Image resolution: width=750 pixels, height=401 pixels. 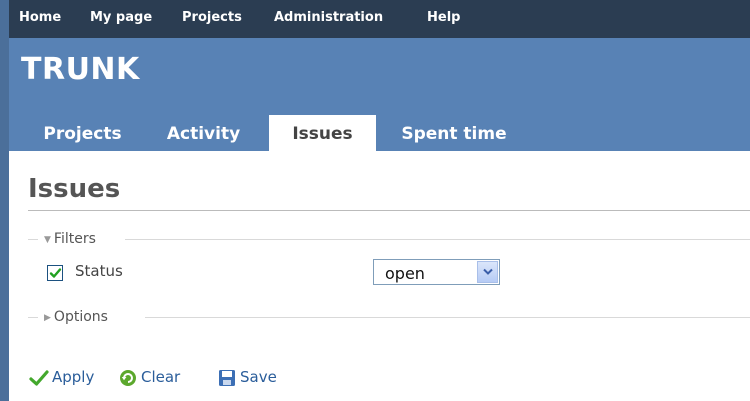 What do you see at coordinates (227, 378) in the screenshot?
I see `floppy-disk-icon` at bounding box center [227, 378].